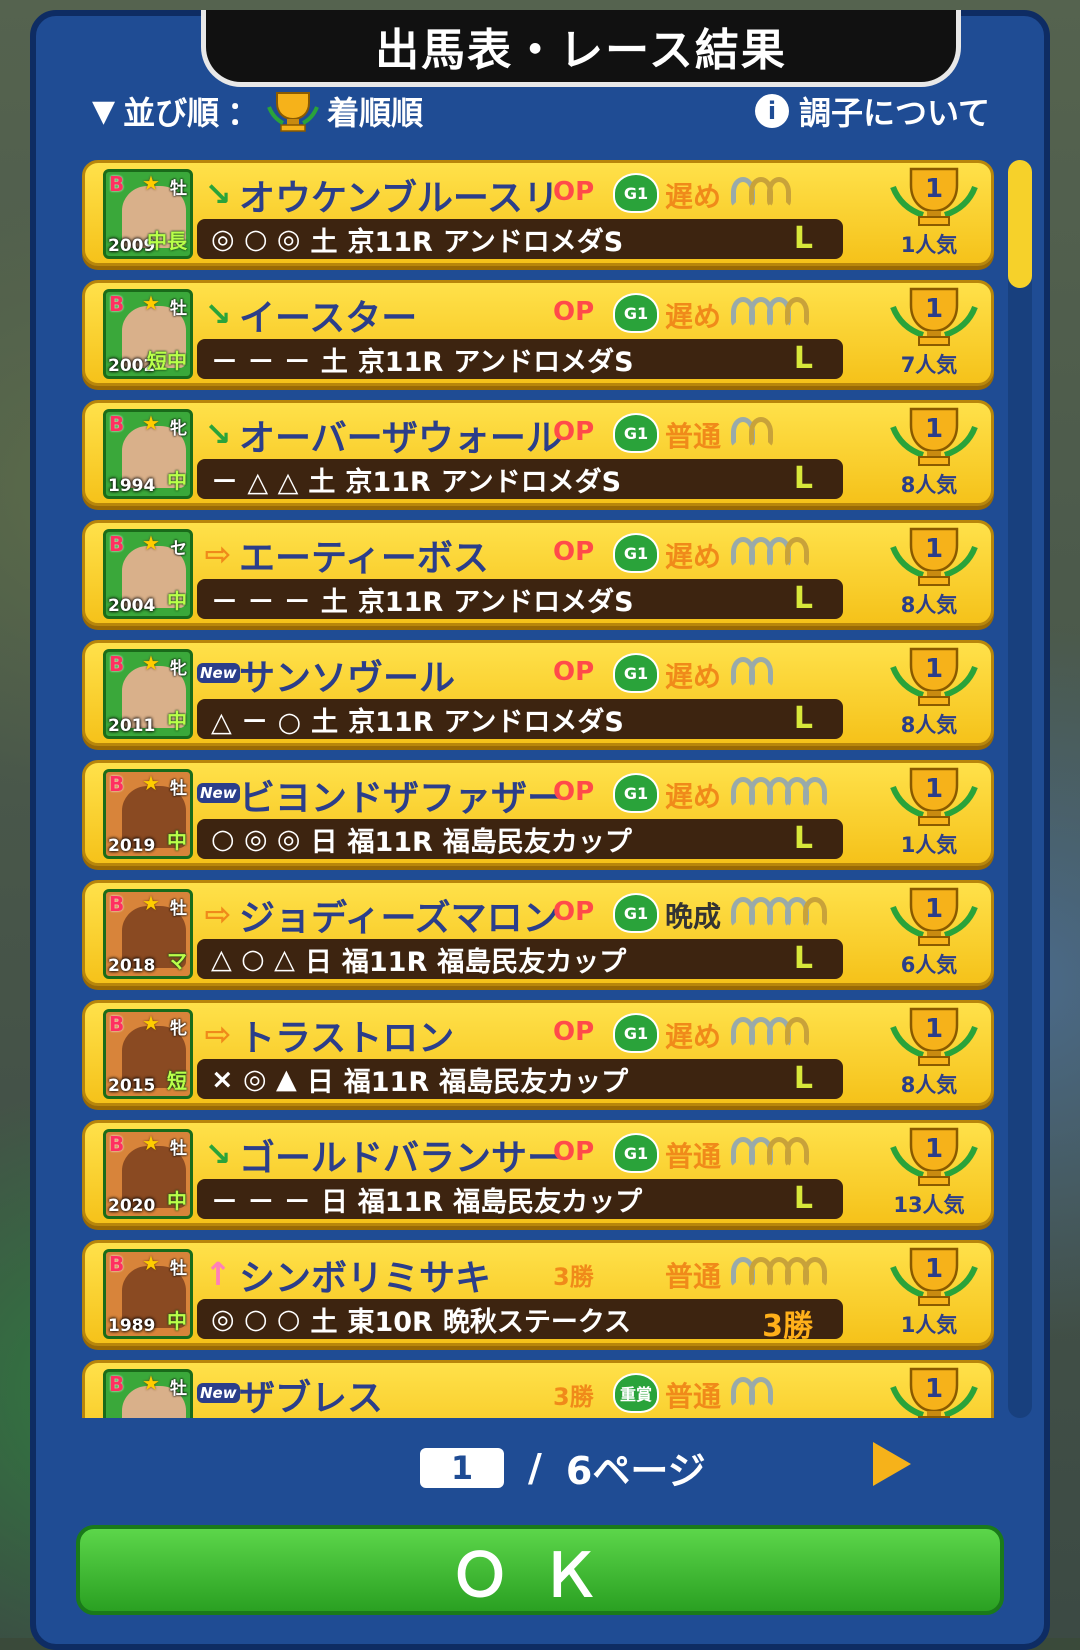 This screenshot has height=1650, width=1080. Describe the element at coordinates (347, 1038) in the screenshot. I see `horse-name: トラストロン` at that location.